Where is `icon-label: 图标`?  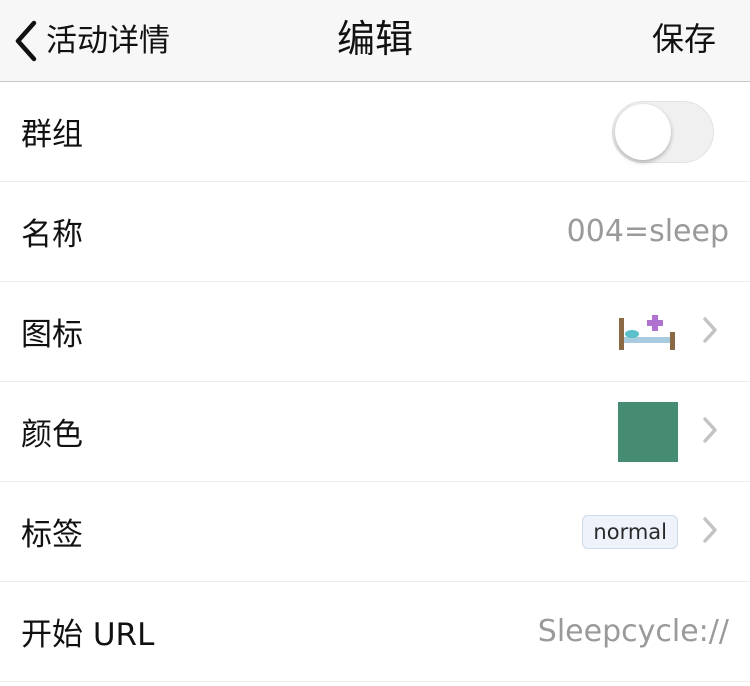 icon-label: 图标 is located at coordinates (52, 335).